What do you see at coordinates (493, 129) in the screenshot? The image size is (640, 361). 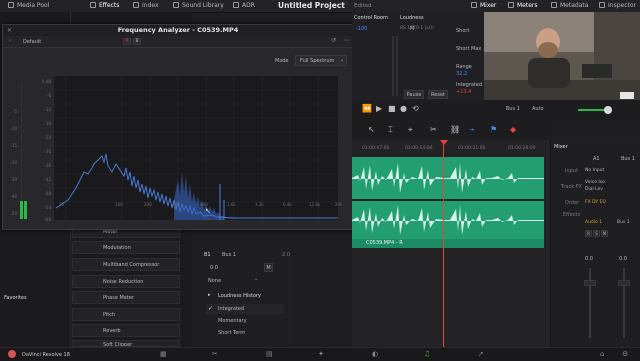 I see `flag-icon: ⚑` at bounding box center [493, 129].